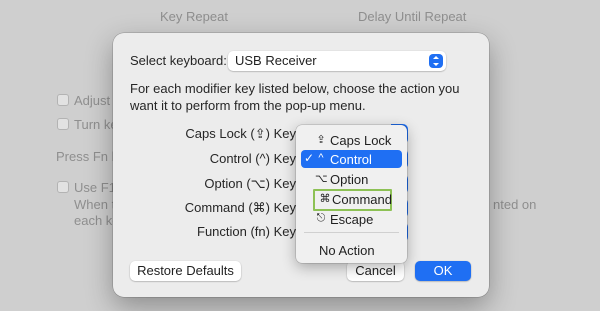 The width and height of the screenshot is (600, 311). What do you see at coordinates (240, 133) in the screenshot?
I see `caps-lock-key-label: Caps Lock (⇪) Key` at bounding box center [240, 133].